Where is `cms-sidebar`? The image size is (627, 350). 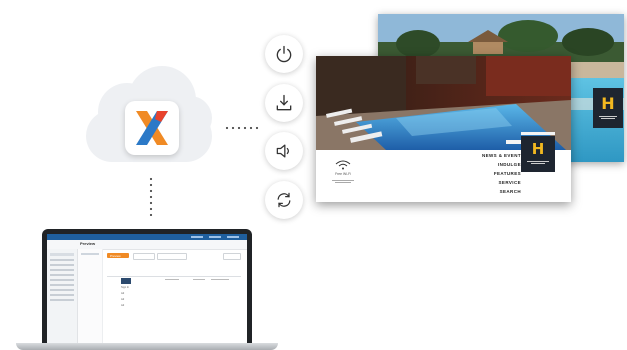 cms-sidebar is located at coordinates (62, 296).